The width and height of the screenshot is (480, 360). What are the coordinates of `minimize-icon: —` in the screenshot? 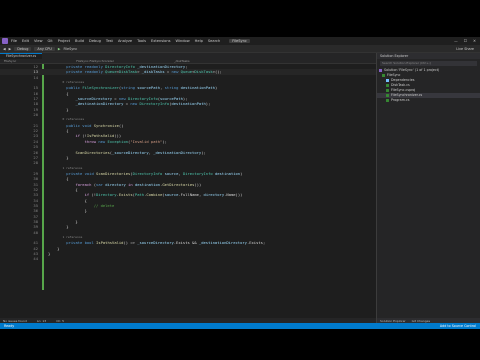 It's located at (456, 41).